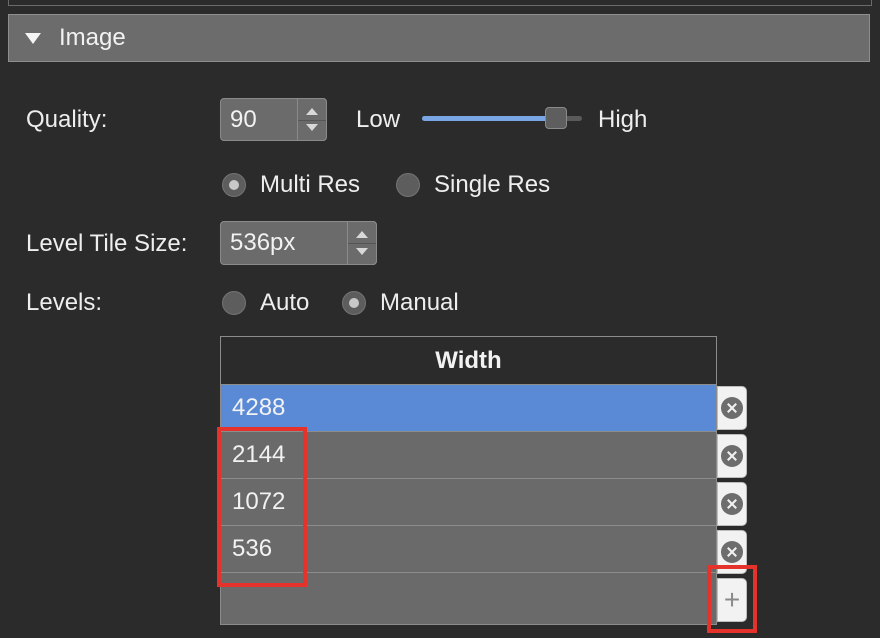  Describe the element at coordinates (310, 184) in the screenshot. I see `multi-res-label: Multi Res` at that location.